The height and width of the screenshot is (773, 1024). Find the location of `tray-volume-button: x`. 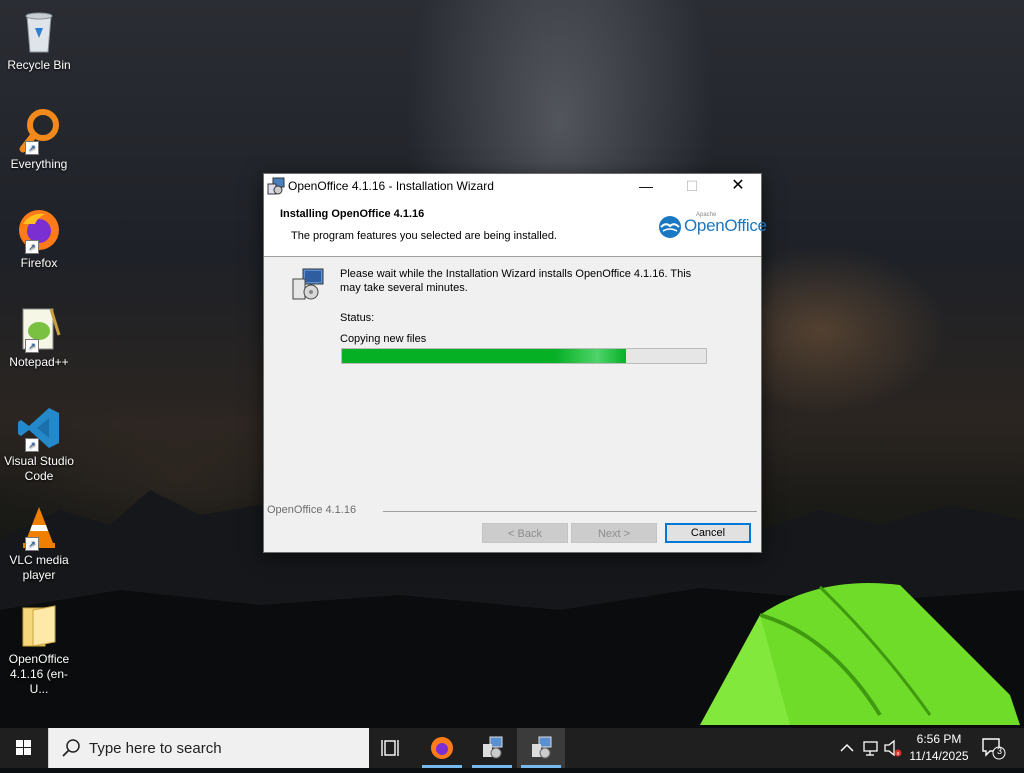

tray-volume-button: x is located at coordinates (893, 748).